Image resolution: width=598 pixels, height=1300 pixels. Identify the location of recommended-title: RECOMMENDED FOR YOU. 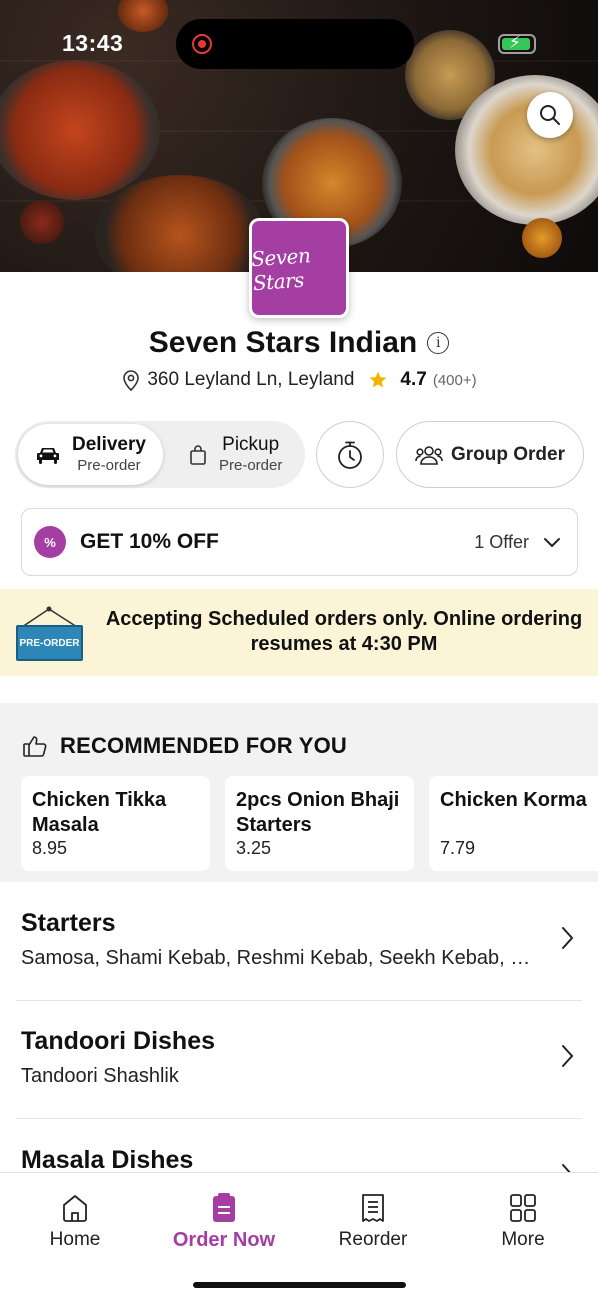
(203, 745).